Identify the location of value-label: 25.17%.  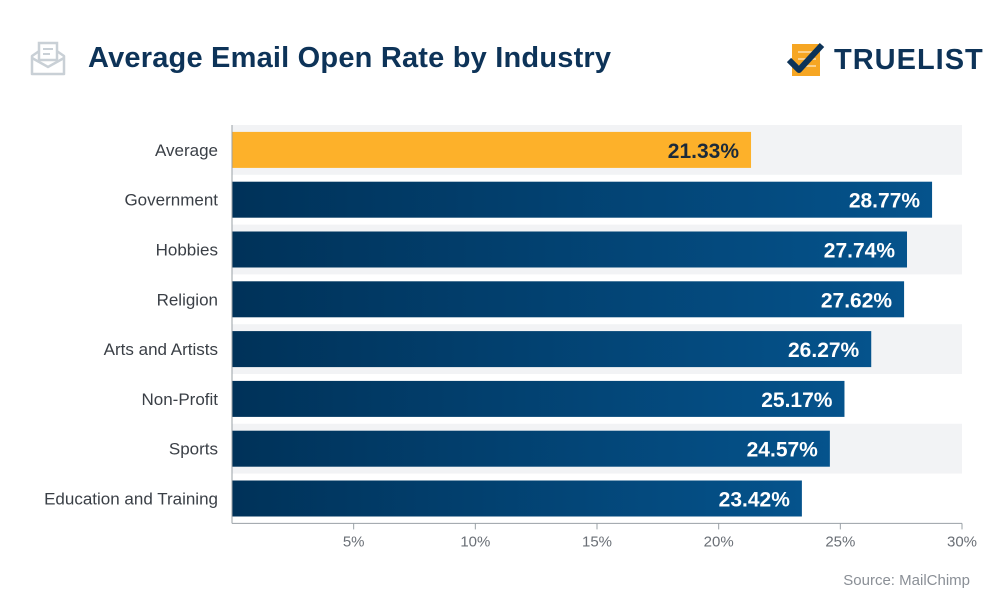
(797, 400).